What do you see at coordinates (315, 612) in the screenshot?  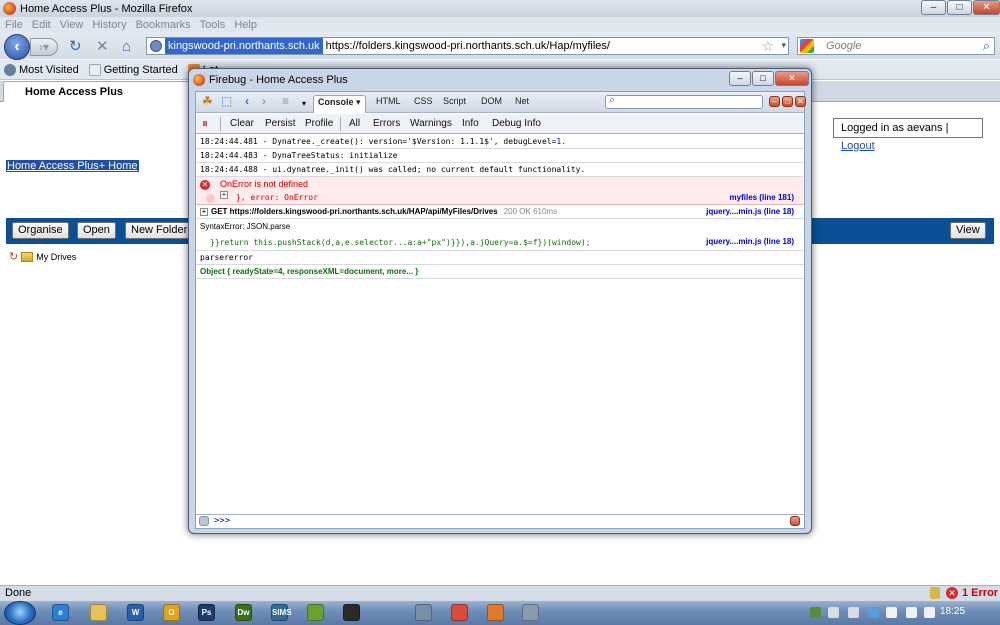 I see `spotify-icon` at bounding box center [315, 612].